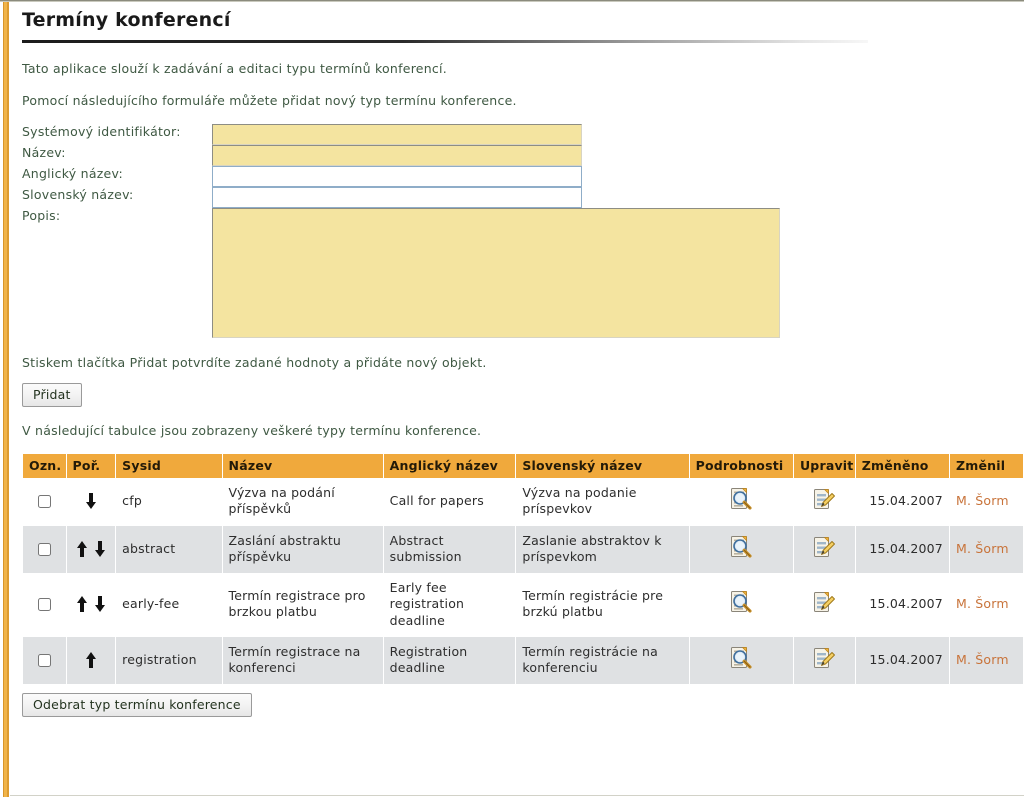  Describe the element at coordinates (397, 155) in the screenshot. I see `name-input` at that location.